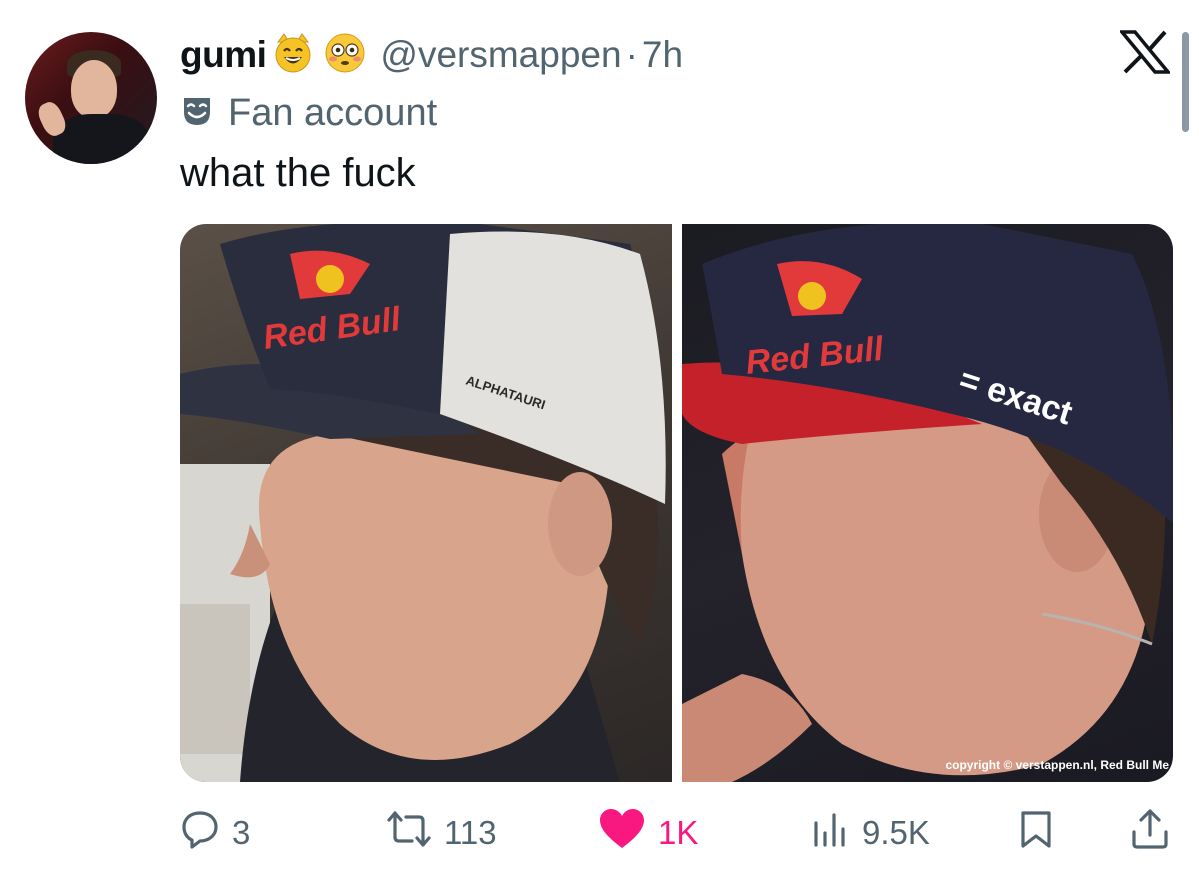 The height and width of the screenshot is (887, 1199). I want to click on views-count: 9.5K, so click(896, 832).